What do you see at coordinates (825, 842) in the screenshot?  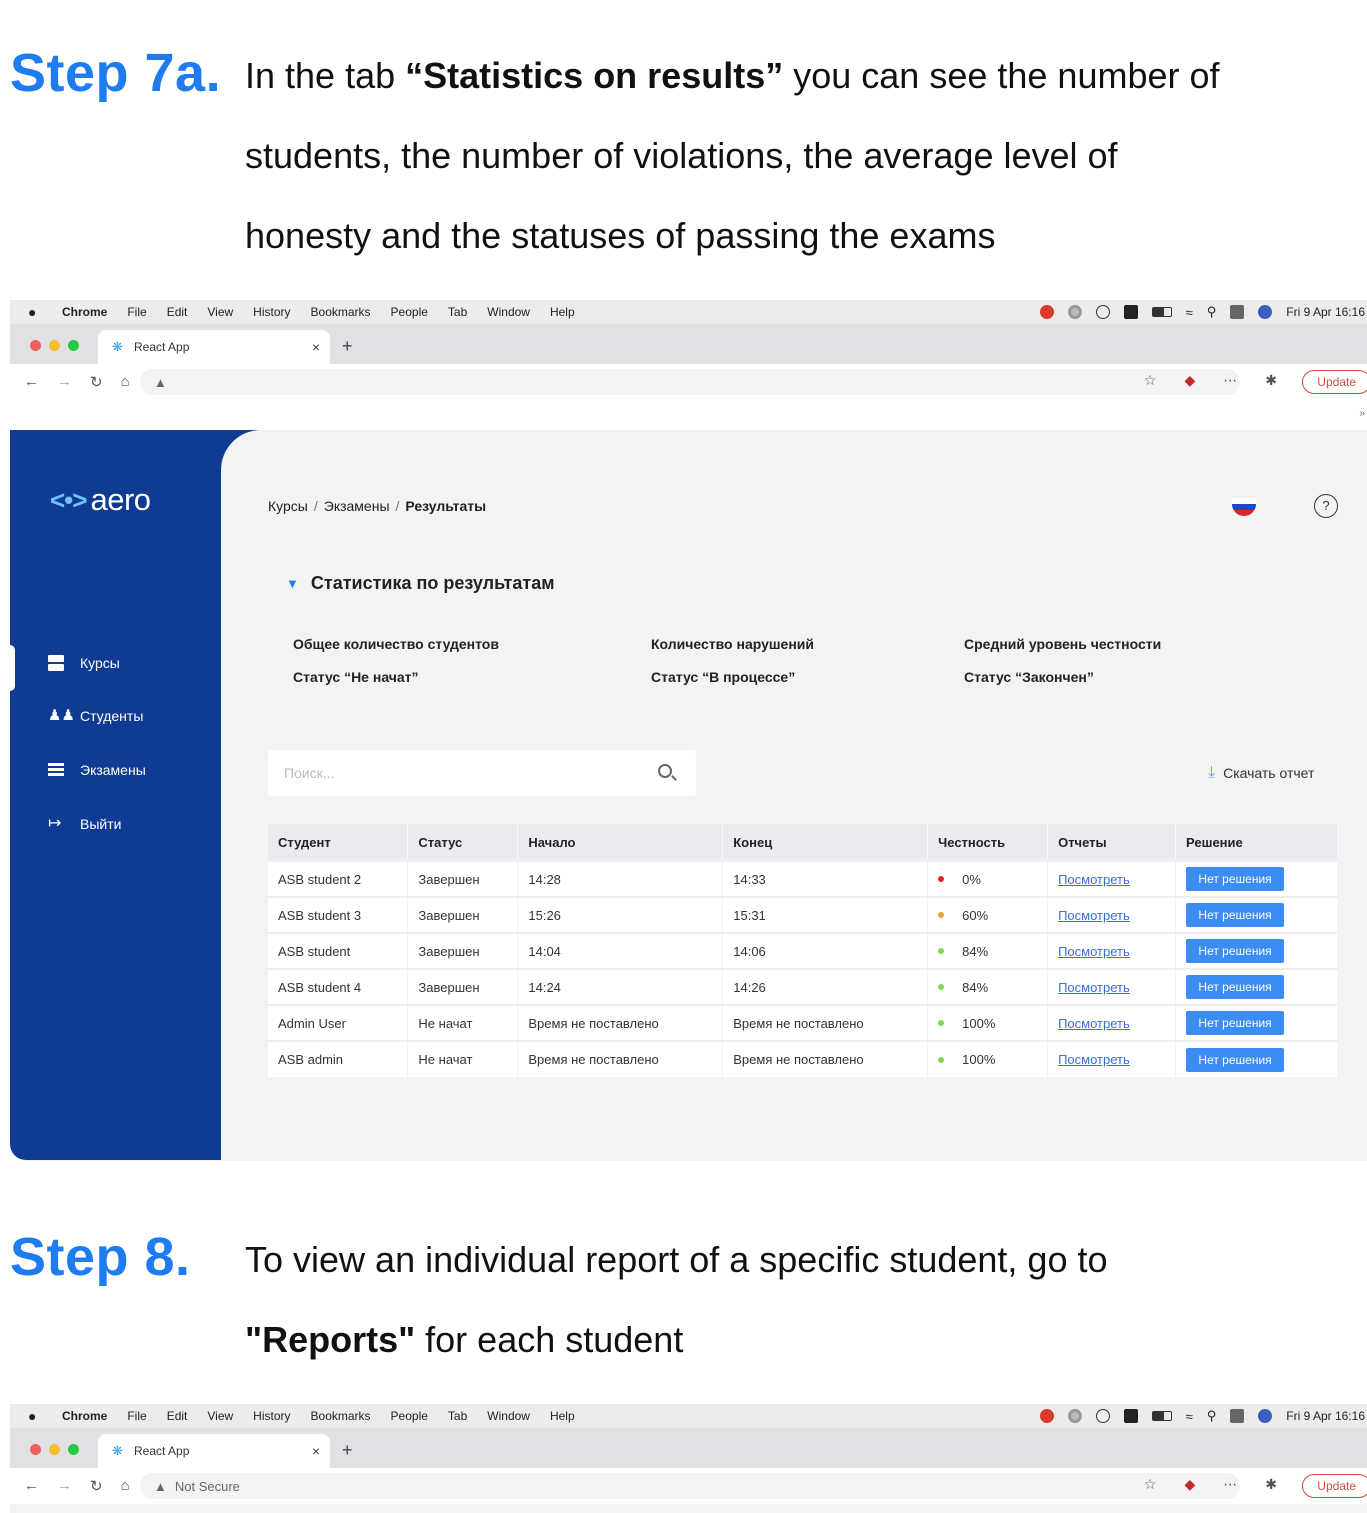 I see `header-end: Конец` at bounding box center [825, 842].